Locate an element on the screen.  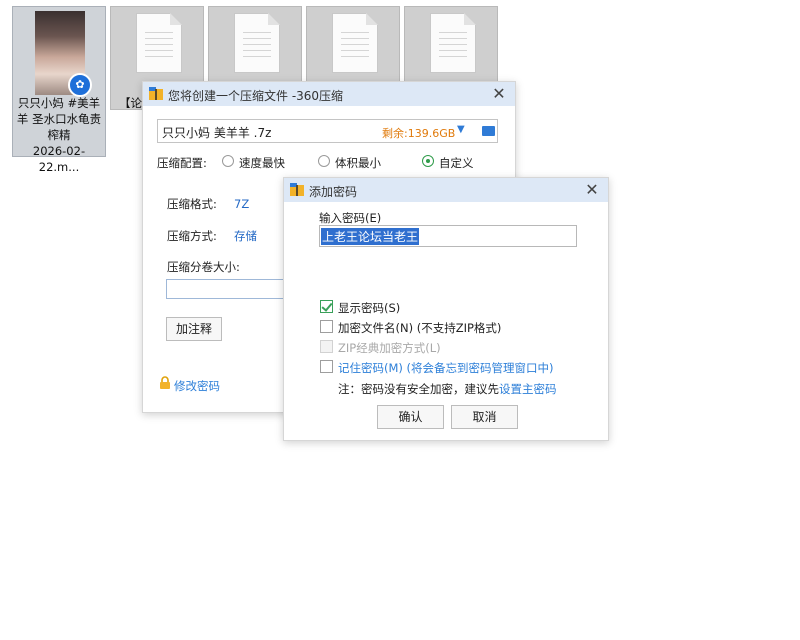
add-comment-label: 加注释 is located at coordinates (193, 329).